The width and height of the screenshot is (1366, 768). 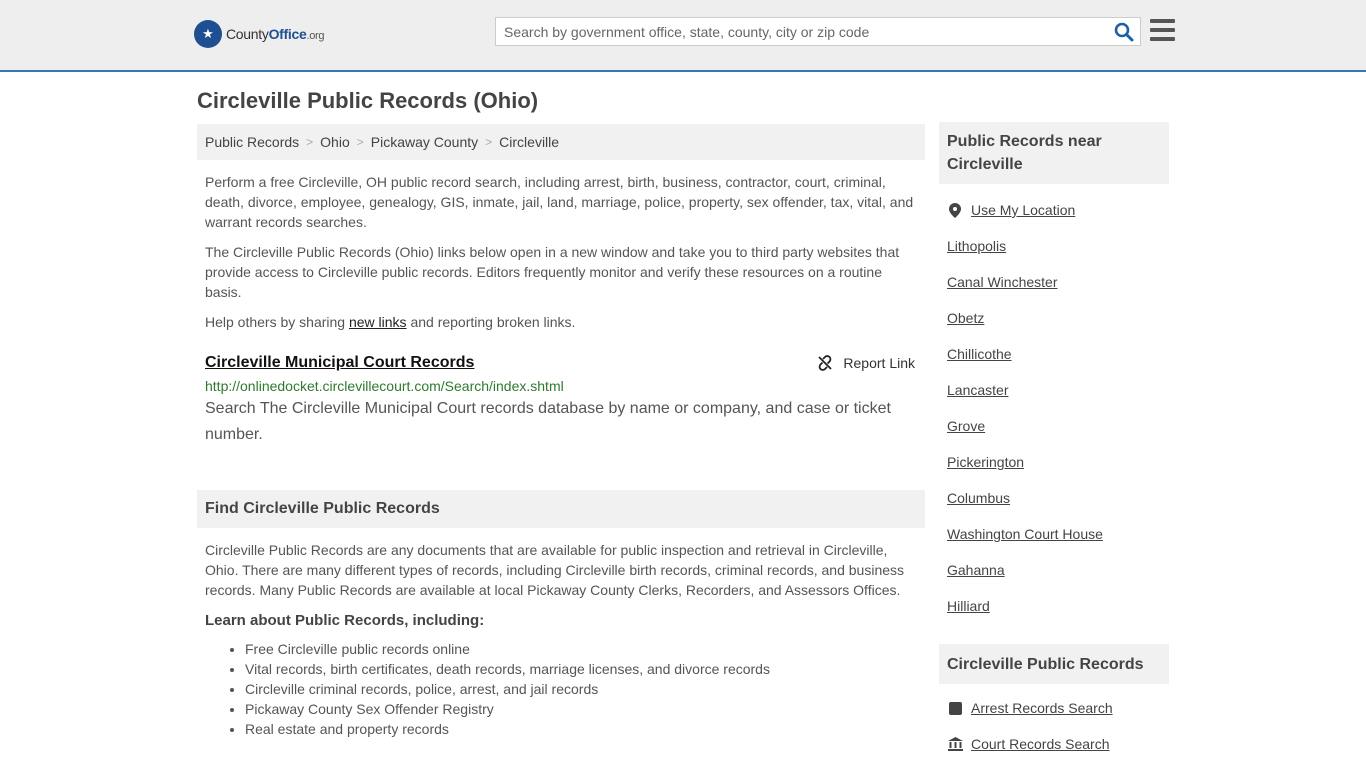 I want to click on courthouse-icon, so click(x=955, y=744).